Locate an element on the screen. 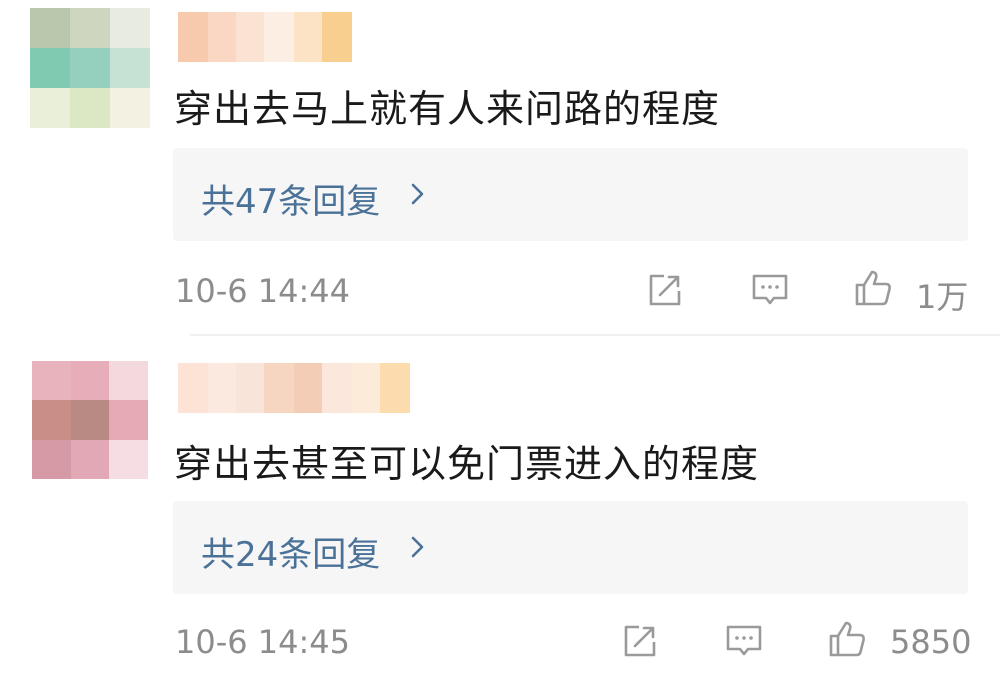  comment-text: 穿出去甚至可以免门票进入的程度 is located at coordinates (467, 464).